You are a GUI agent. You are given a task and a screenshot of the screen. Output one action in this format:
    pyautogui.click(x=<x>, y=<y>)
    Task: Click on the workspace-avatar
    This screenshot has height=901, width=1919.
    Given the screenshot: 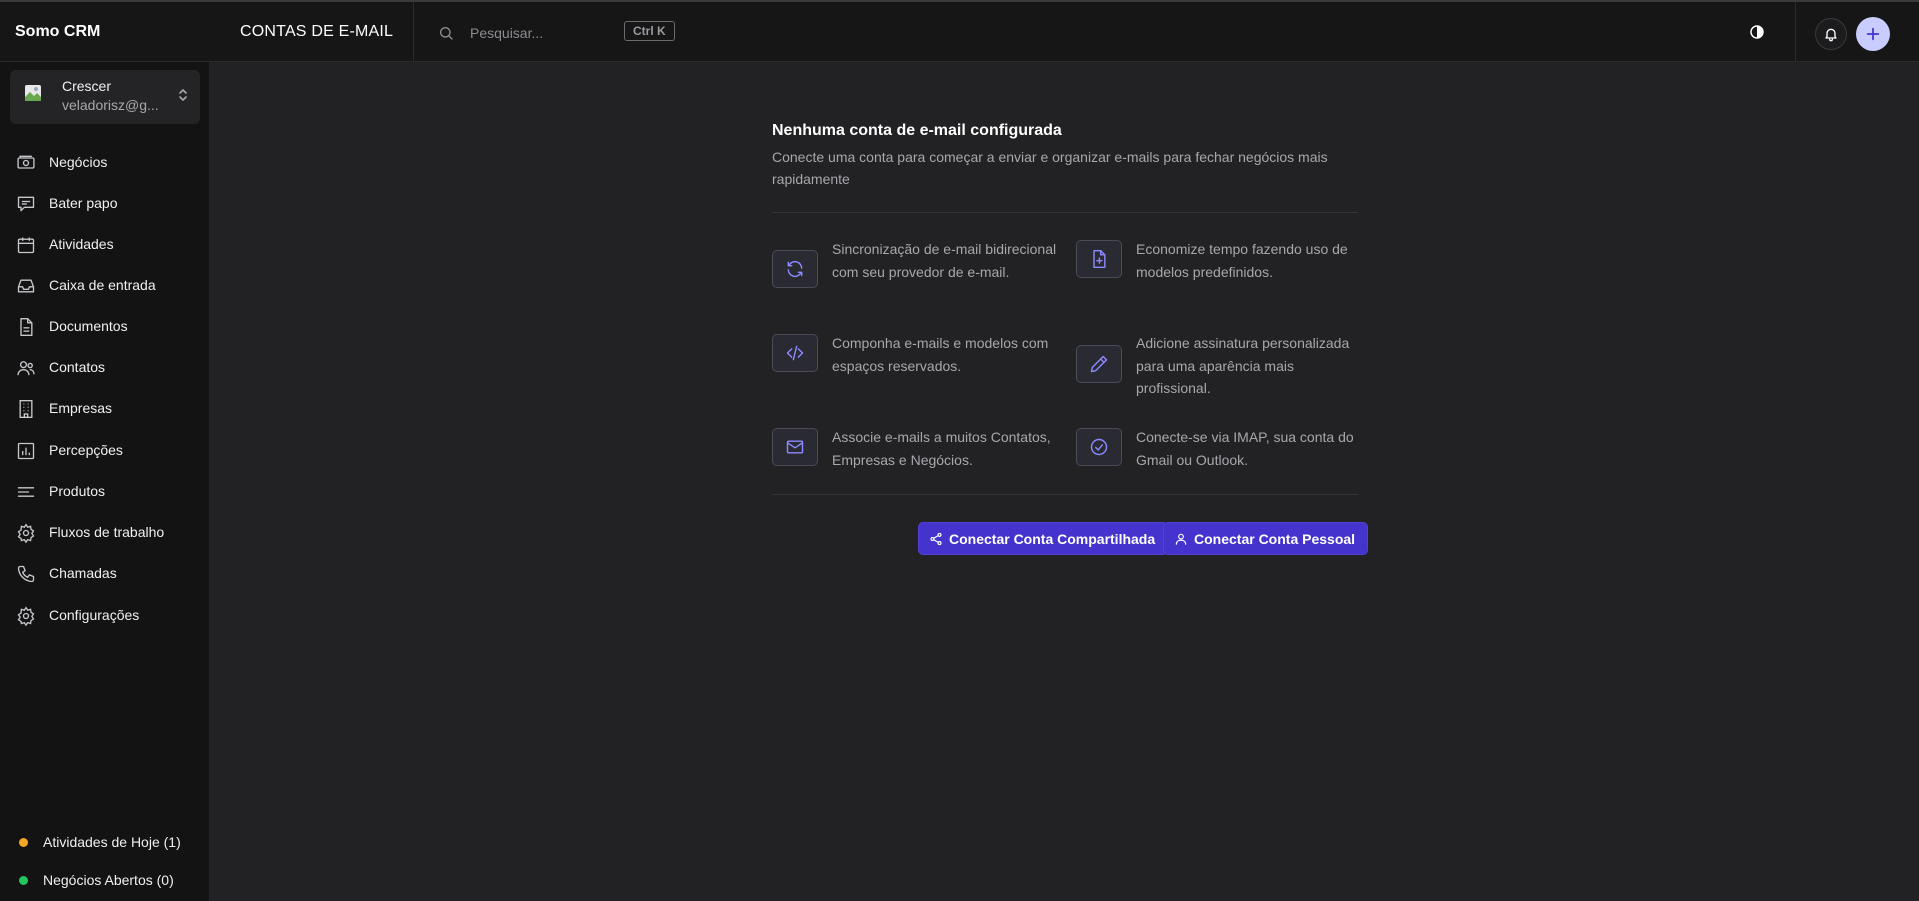 What is the action you would take?
    pyautogui.click(x=33, y=93)
    